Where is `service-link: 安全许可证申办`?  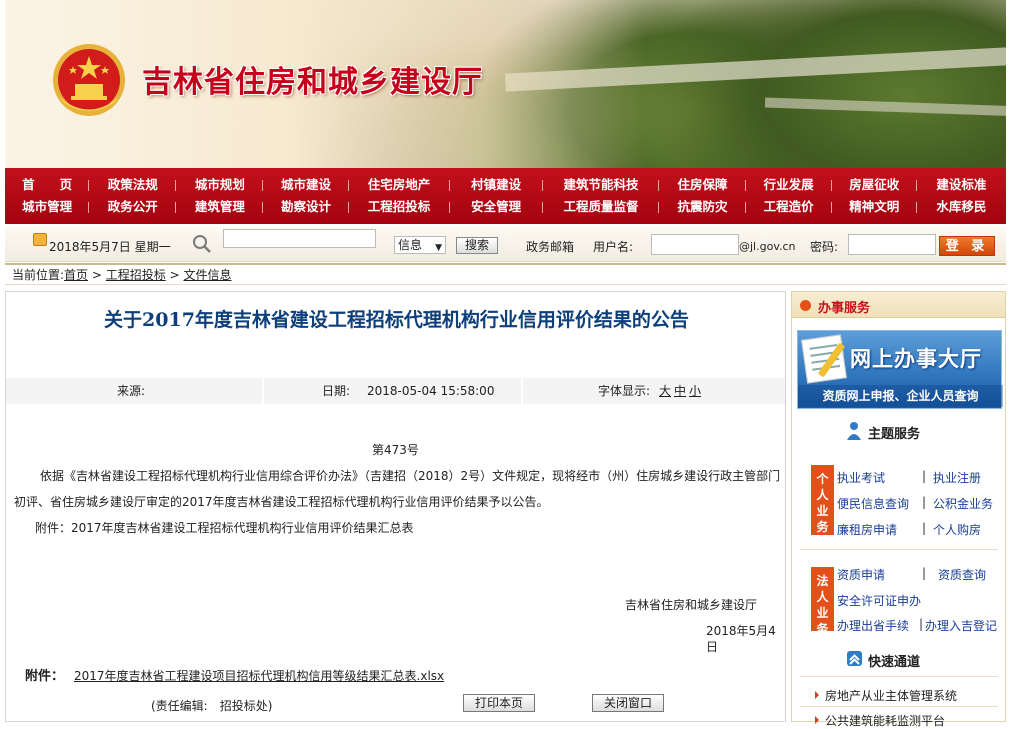 service-link: 安全许可证申办 is located at coordinates (879, 600).